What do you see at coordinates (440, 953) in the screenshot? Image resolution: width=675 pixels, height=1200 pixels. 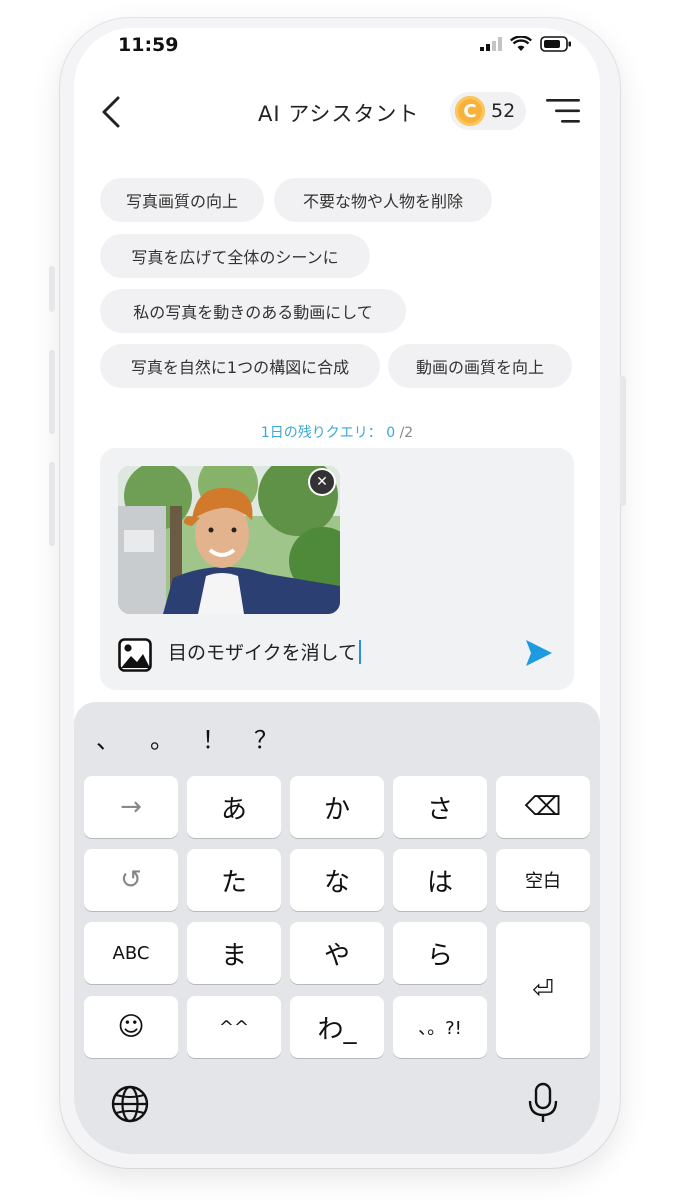 I see `key-ra: ら` at bounding box center [440, 953].